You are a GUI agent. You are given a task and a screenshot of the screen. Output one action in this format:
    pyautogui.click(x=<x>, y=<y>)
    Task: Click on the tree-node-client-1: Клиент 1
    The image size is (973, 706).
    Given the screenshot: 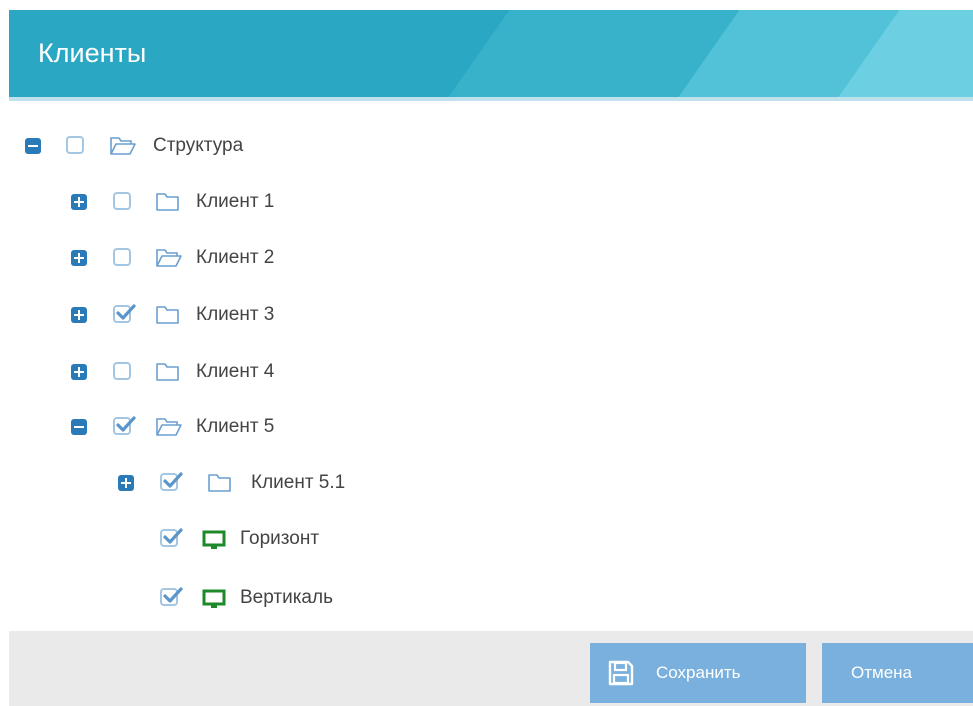 What is the action you would take?
    pyautogui.click(x=221, y=202)
    